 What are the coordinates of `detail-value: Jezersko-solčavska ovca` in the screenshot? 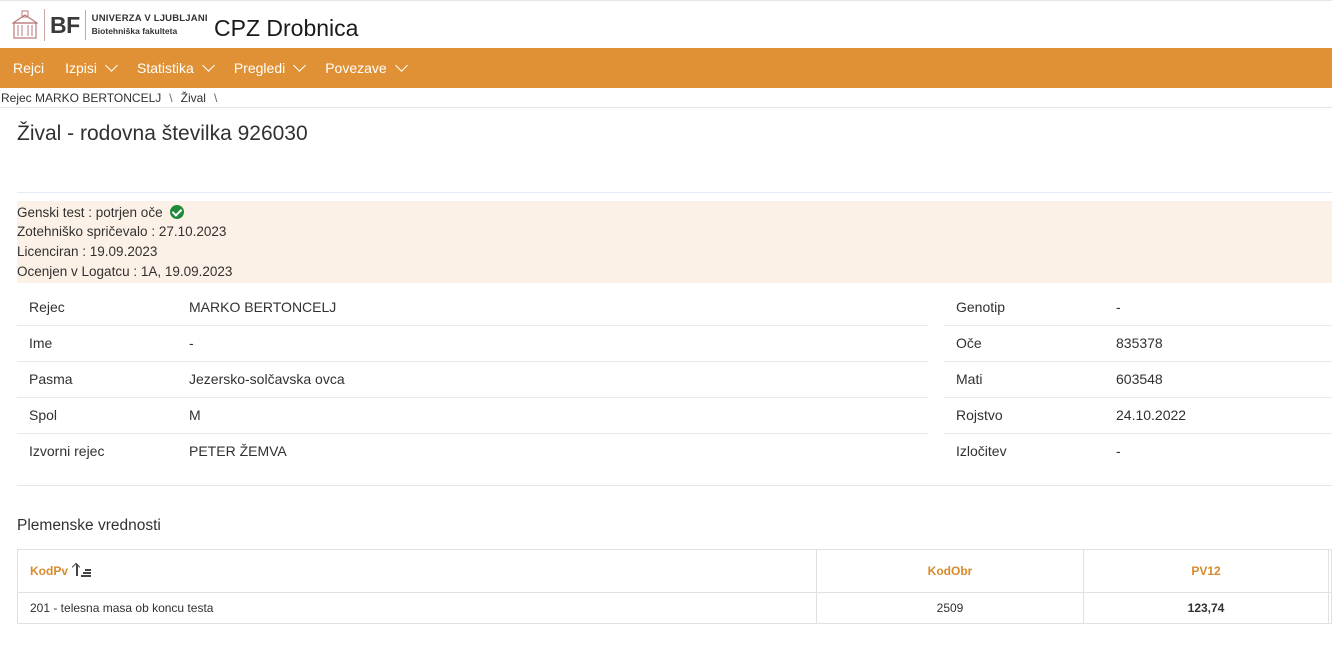 It's located at (267, 379).